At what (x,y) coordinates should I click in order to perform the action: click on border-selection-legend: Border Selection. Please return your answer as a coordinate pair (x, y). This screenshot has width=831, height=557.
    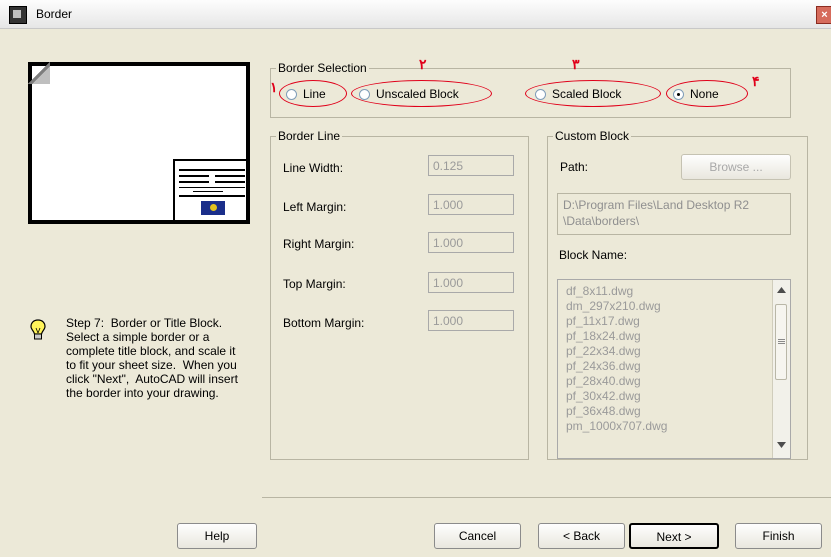
    Looking at the image, I should click on (322, 68).